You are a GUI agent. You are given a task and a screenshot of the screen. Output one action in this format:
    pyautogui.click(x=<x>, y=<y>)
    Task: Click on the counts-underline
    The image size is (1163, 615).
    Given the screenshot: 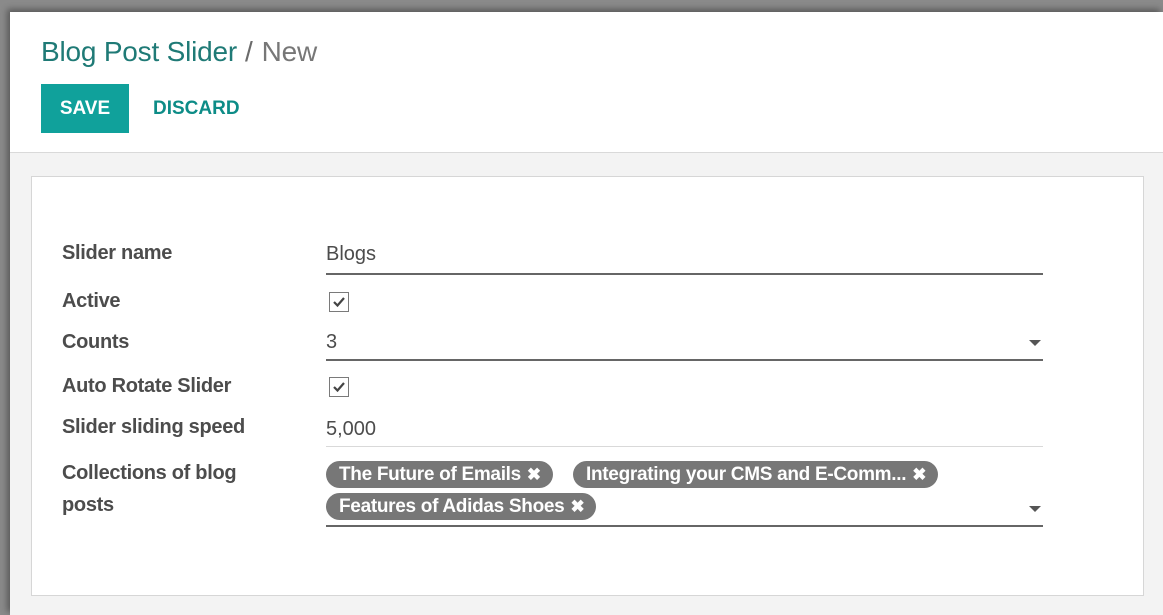 What is the action you would take?
    pyautogui.click(x=684, y=360)
    